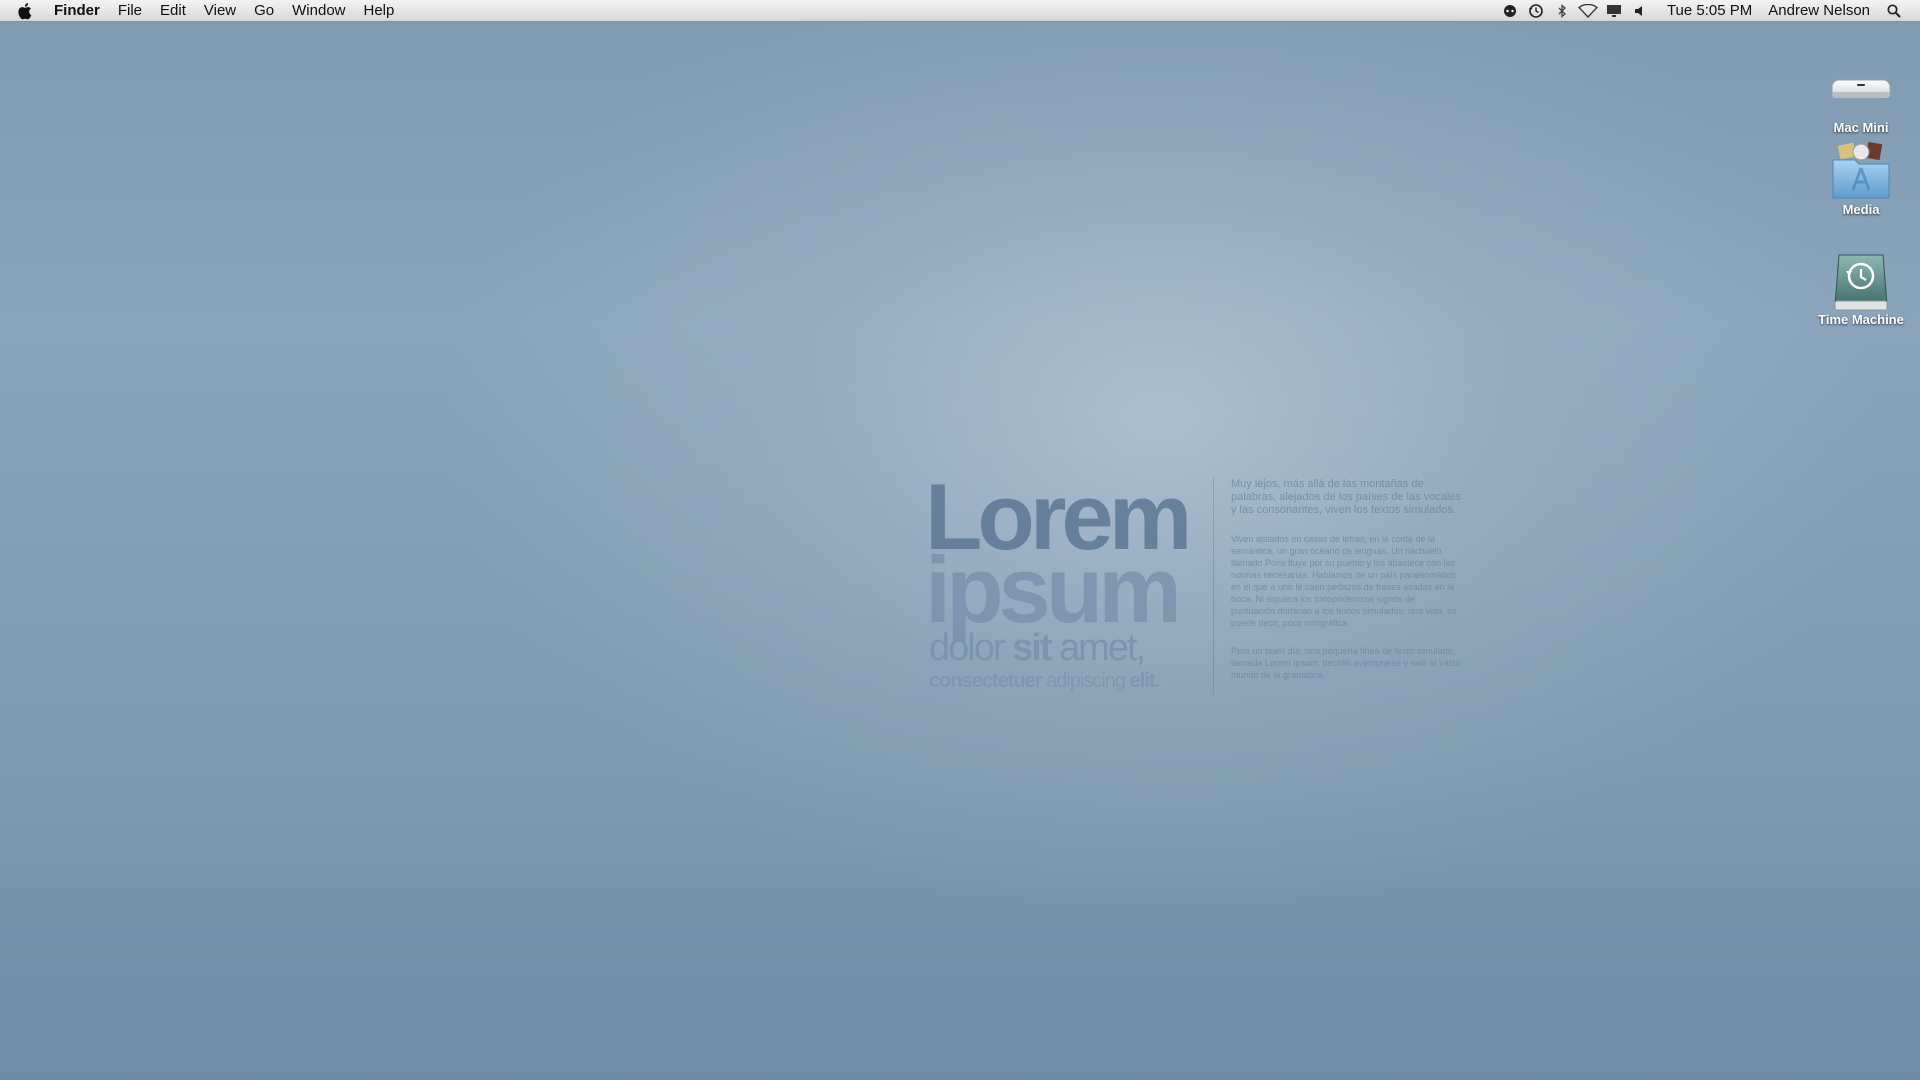 The image size is (1920, 1080). I want to click on fast-user-switch-menu: Andrew Nelson, so click(1822, 10).